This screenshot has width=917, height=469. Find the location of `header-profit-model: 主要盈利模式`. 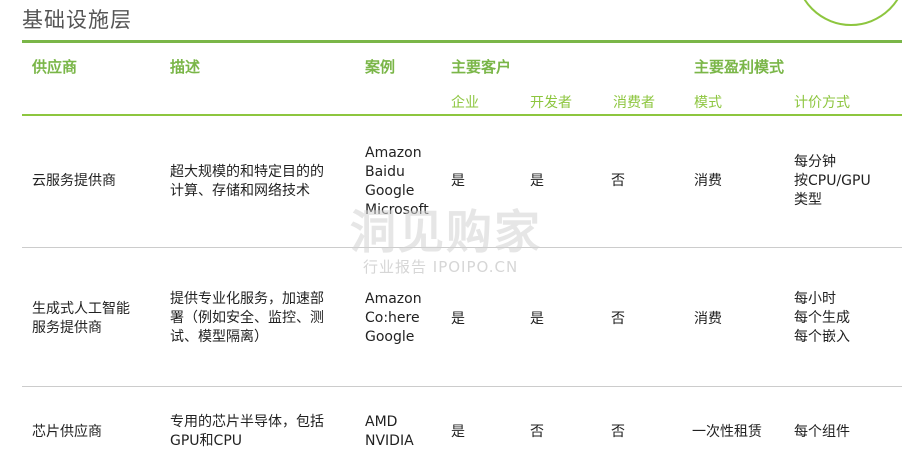

header-profit-model: 主要盈利模式 is located at coordinates (739, 67).